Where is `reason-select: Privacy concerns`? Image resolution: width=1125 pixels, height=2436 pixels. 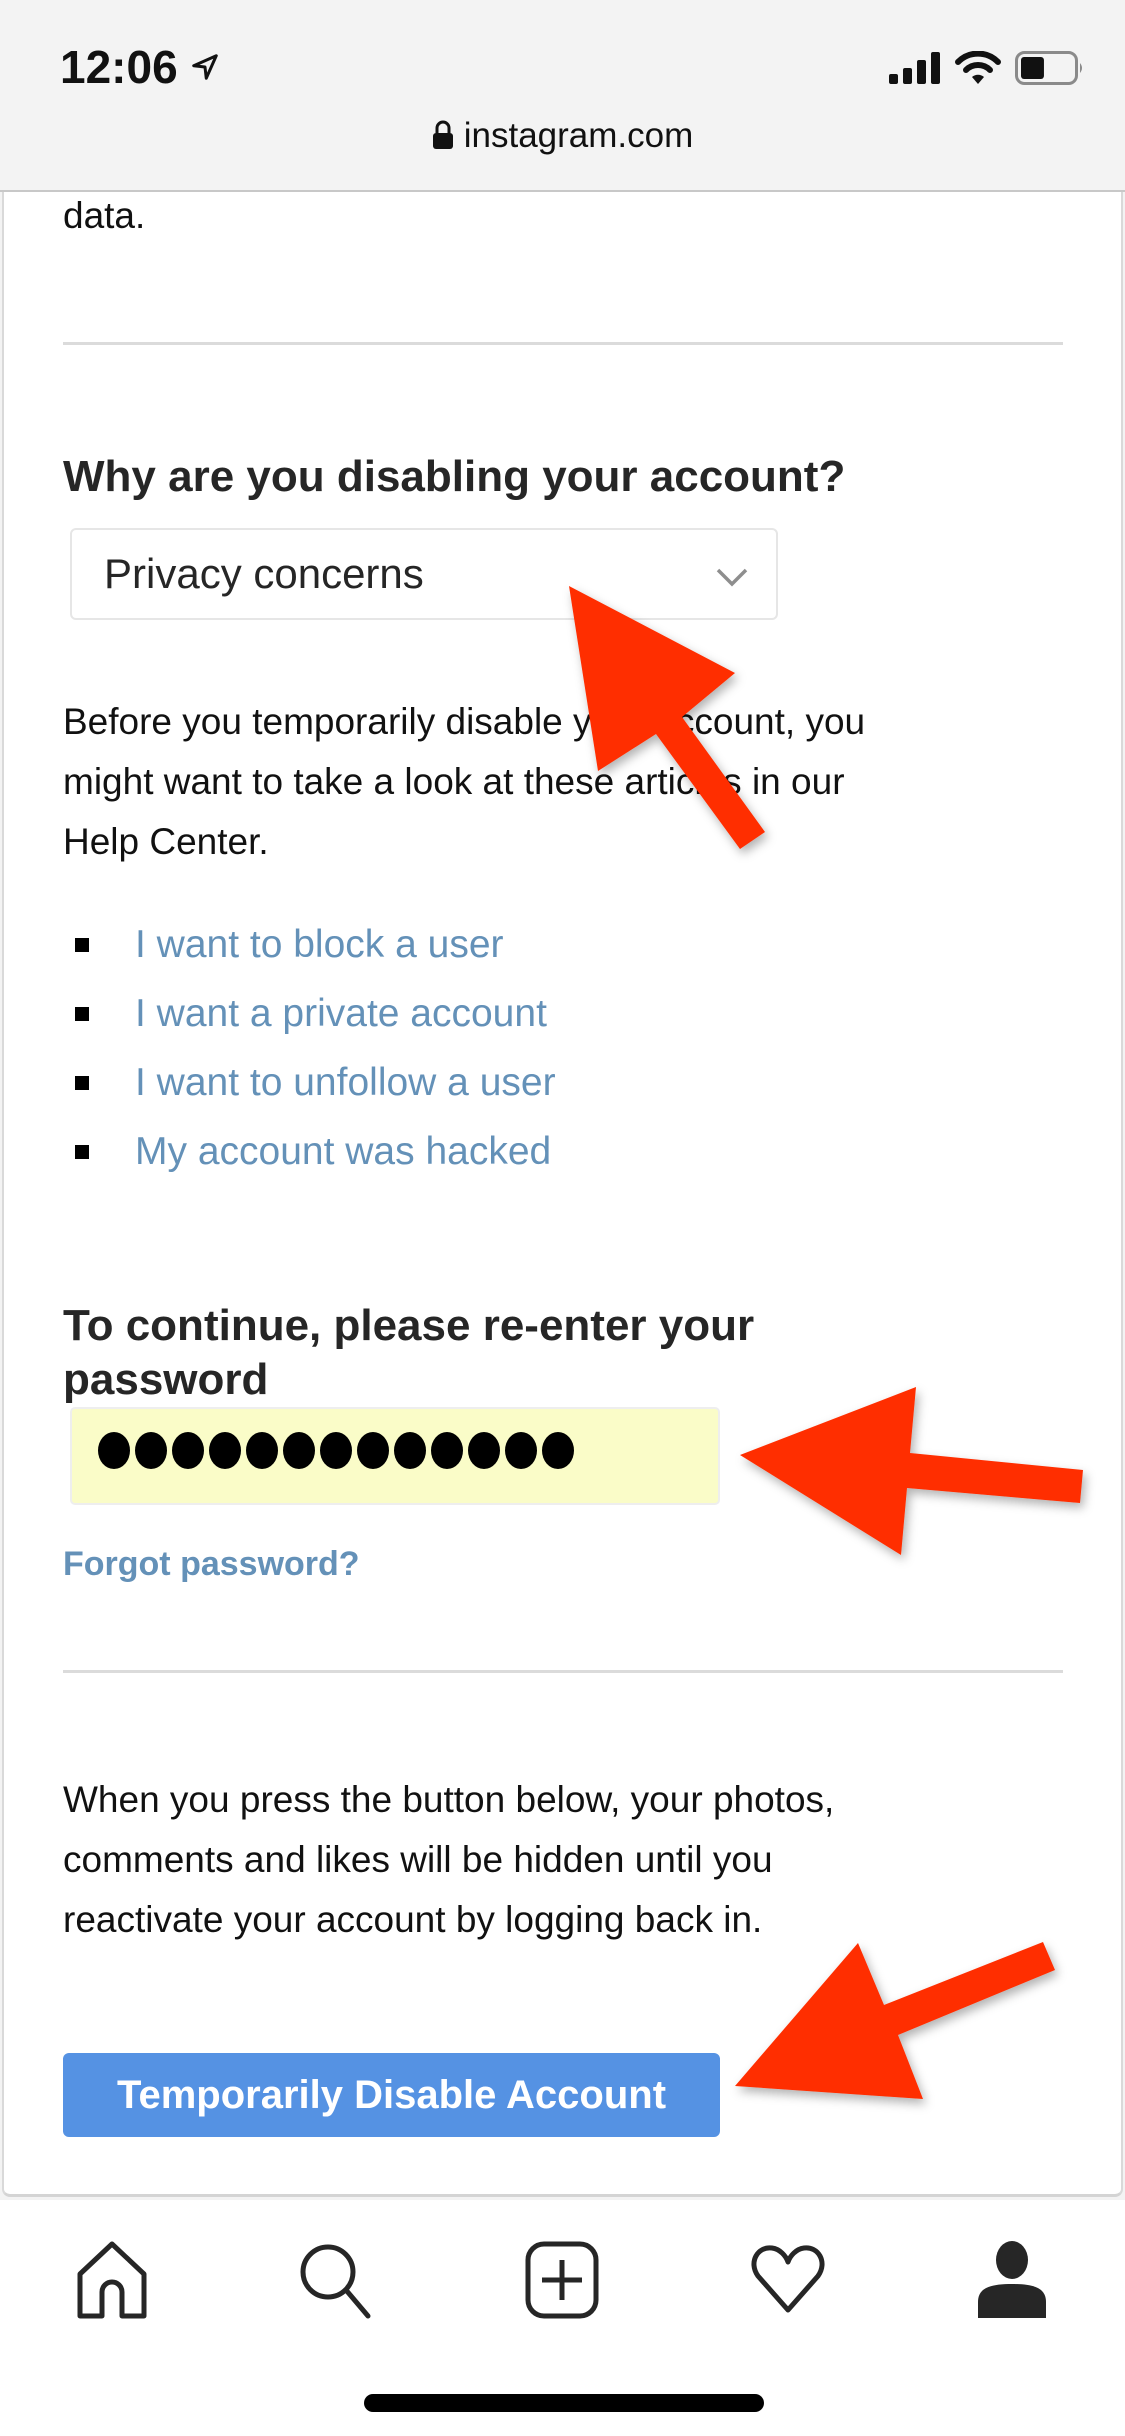 reason-select: Privacy concerns is located at coordinates (424, 574).